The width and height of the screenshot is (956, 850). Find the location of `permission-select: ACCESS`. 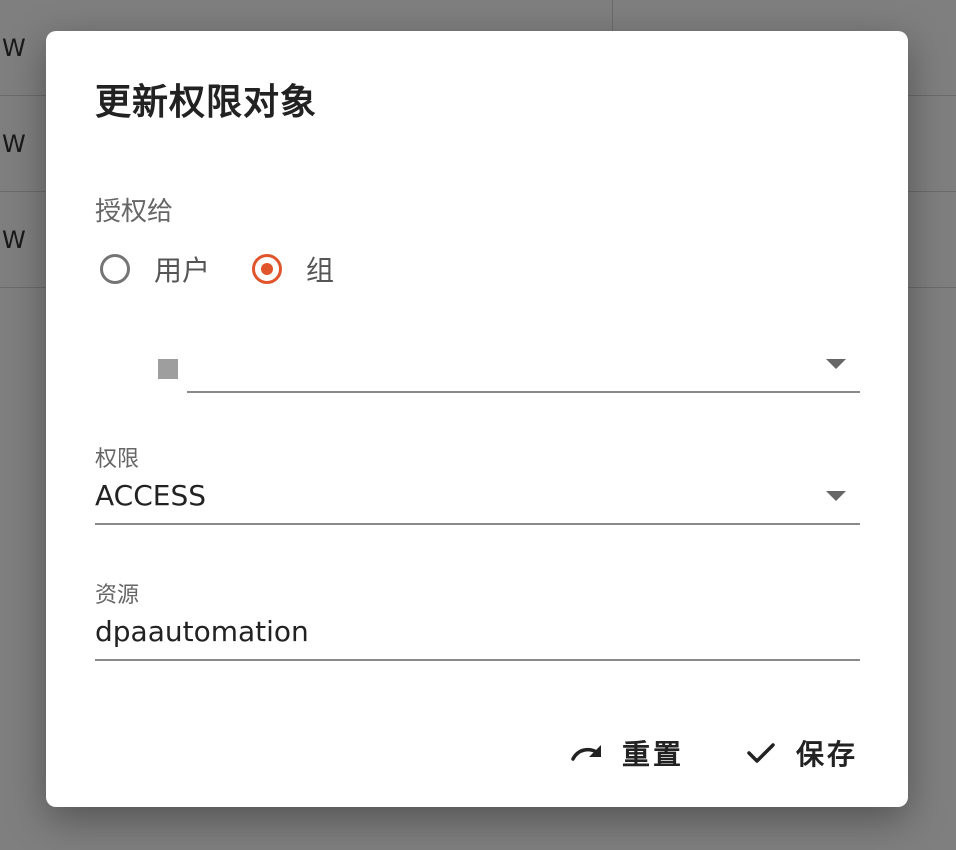

permission-select: ACCESS is located at coordinates (477, 498).